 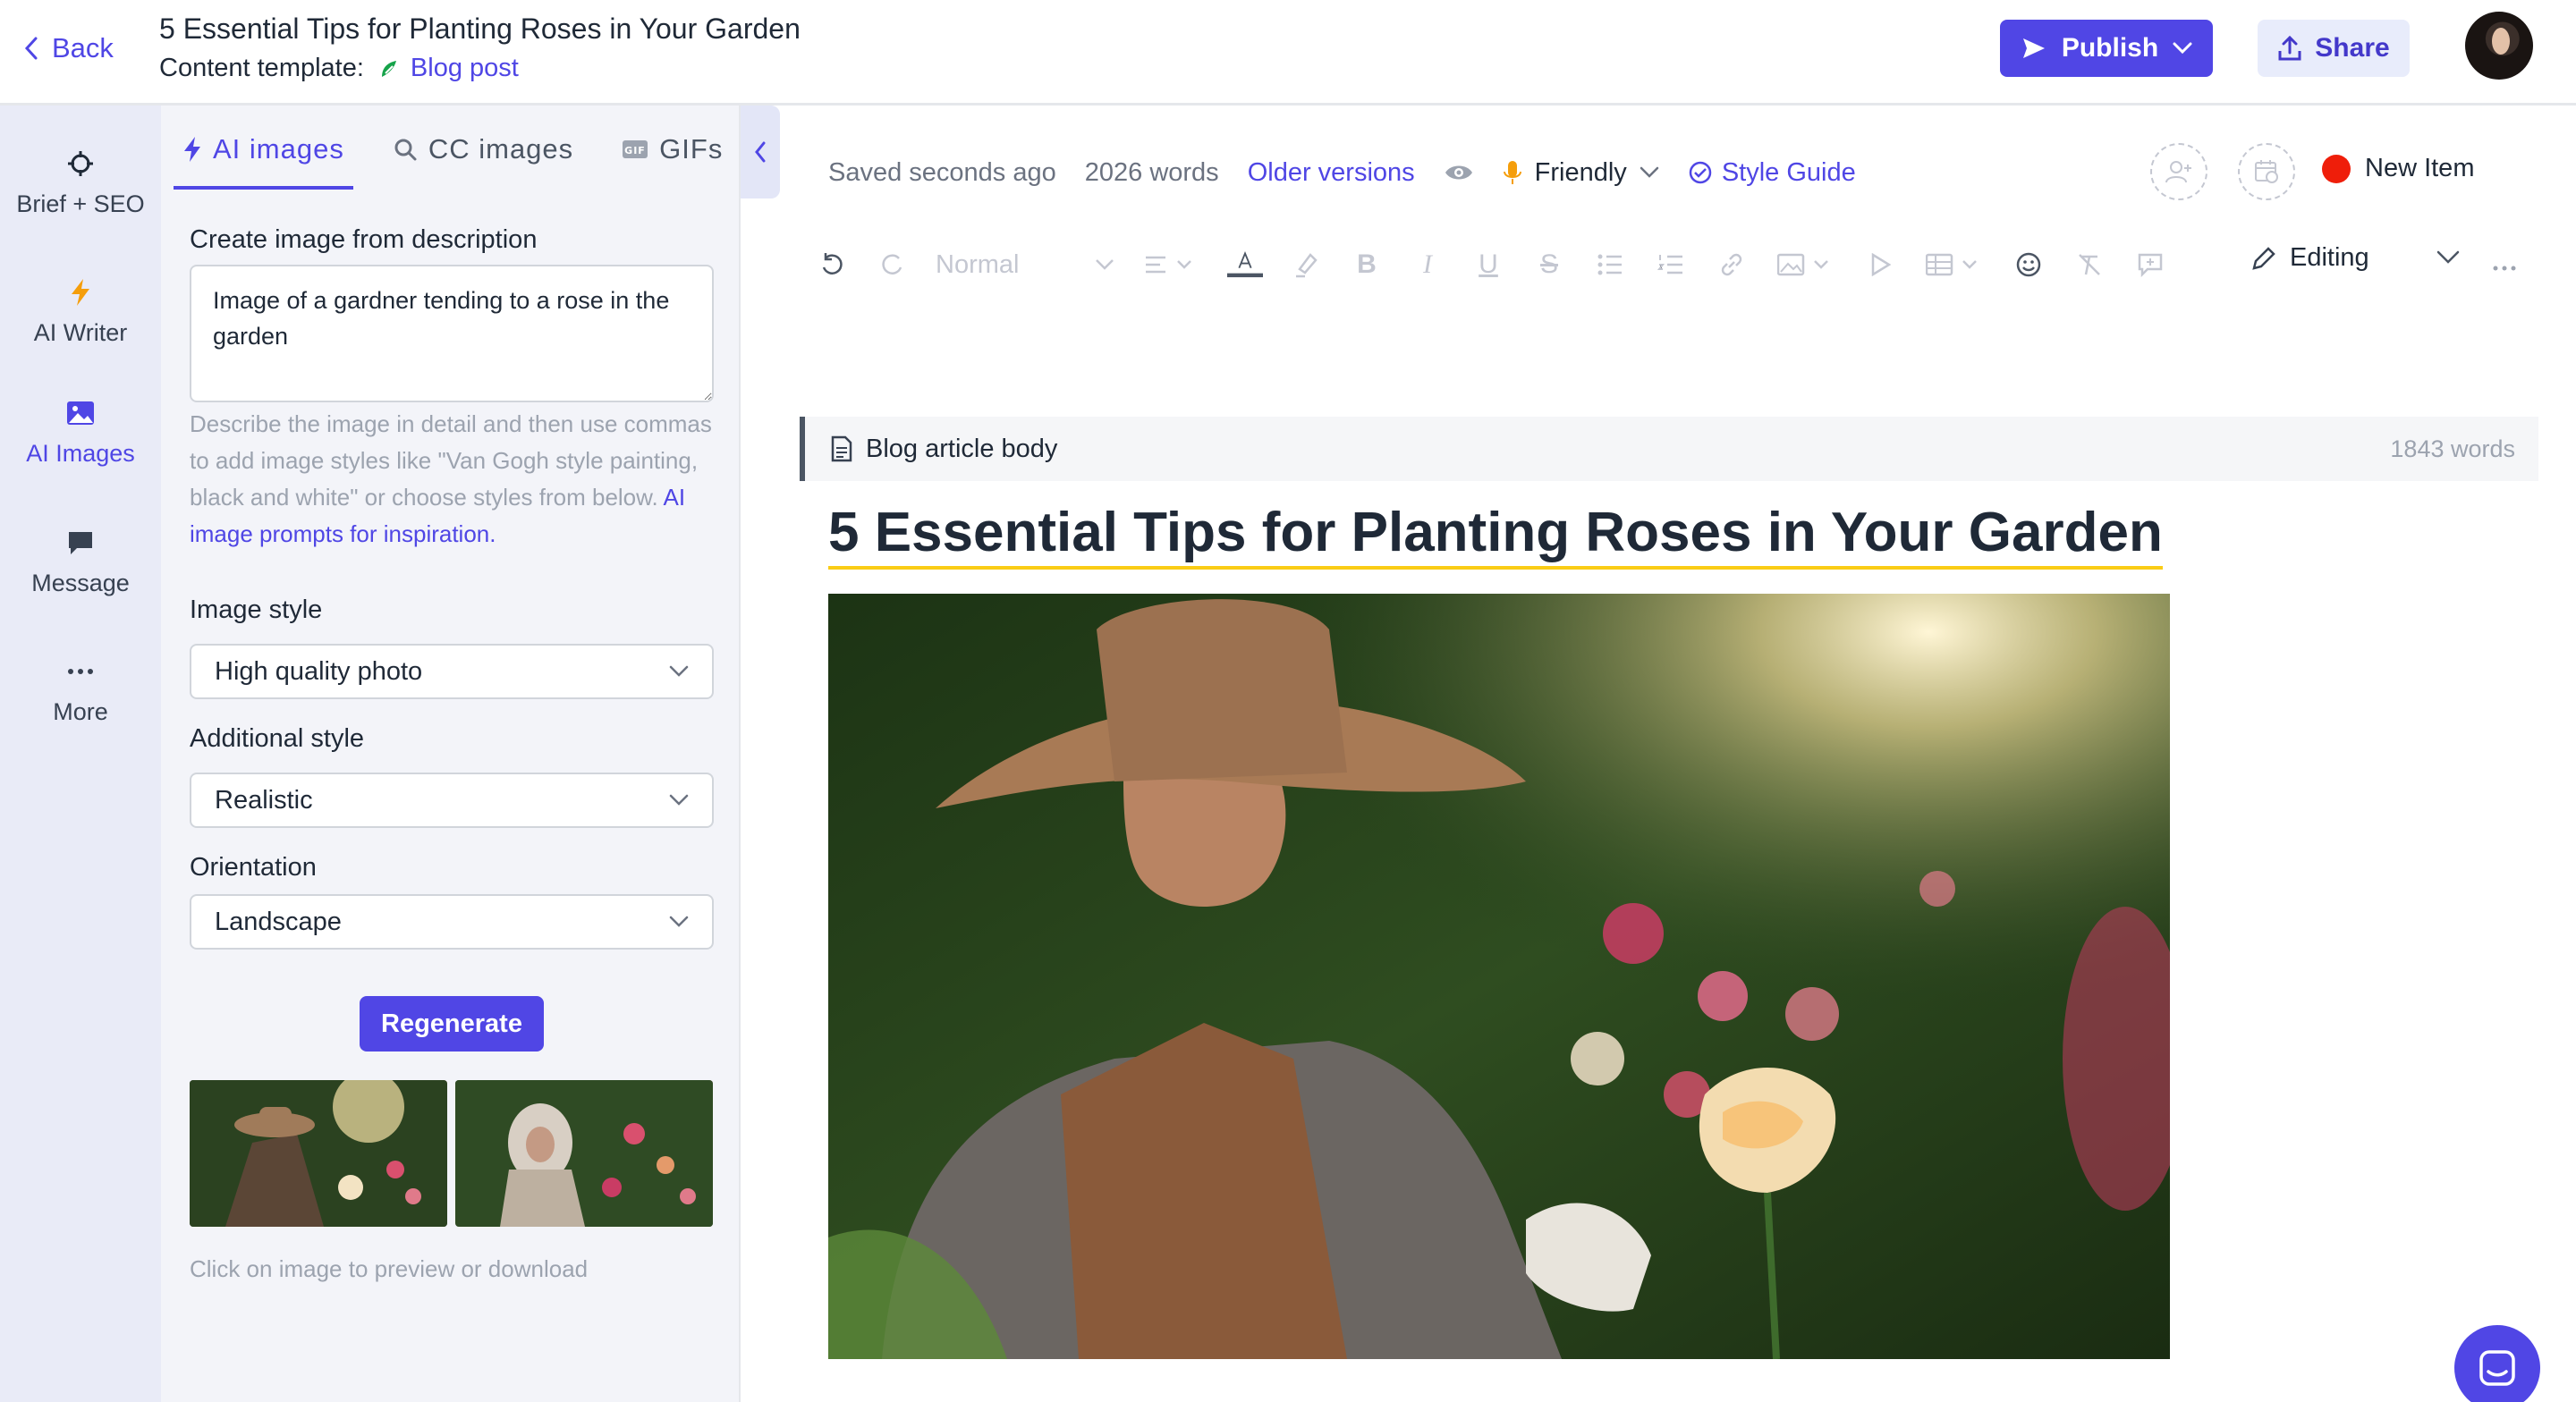 What do you see at coordinates (1954, 265) in the screenshot?
I see `table-icon` at bounding box center [1954, 265].